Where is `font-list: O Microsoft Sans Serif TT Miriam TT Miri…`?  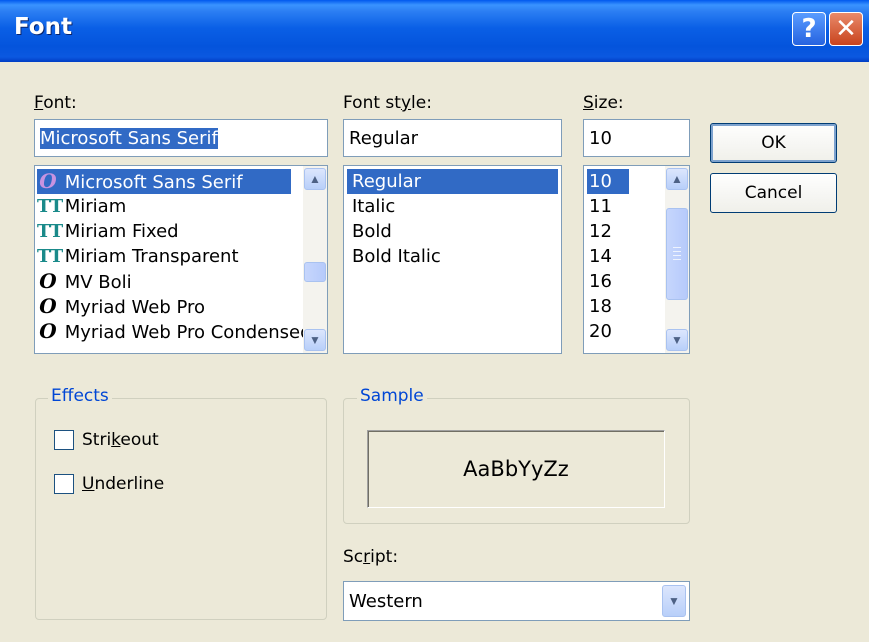
font-list: O Microsoft Sans Serif TT Miriam TT Miri… is located at coordinates (181, 259).